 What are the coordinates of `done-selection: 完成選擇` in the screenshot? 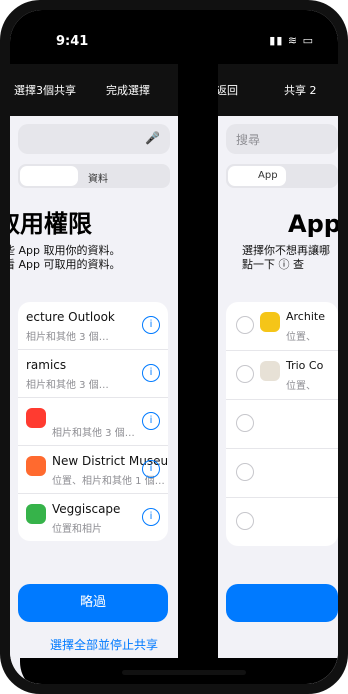 It's located at (128, 90).